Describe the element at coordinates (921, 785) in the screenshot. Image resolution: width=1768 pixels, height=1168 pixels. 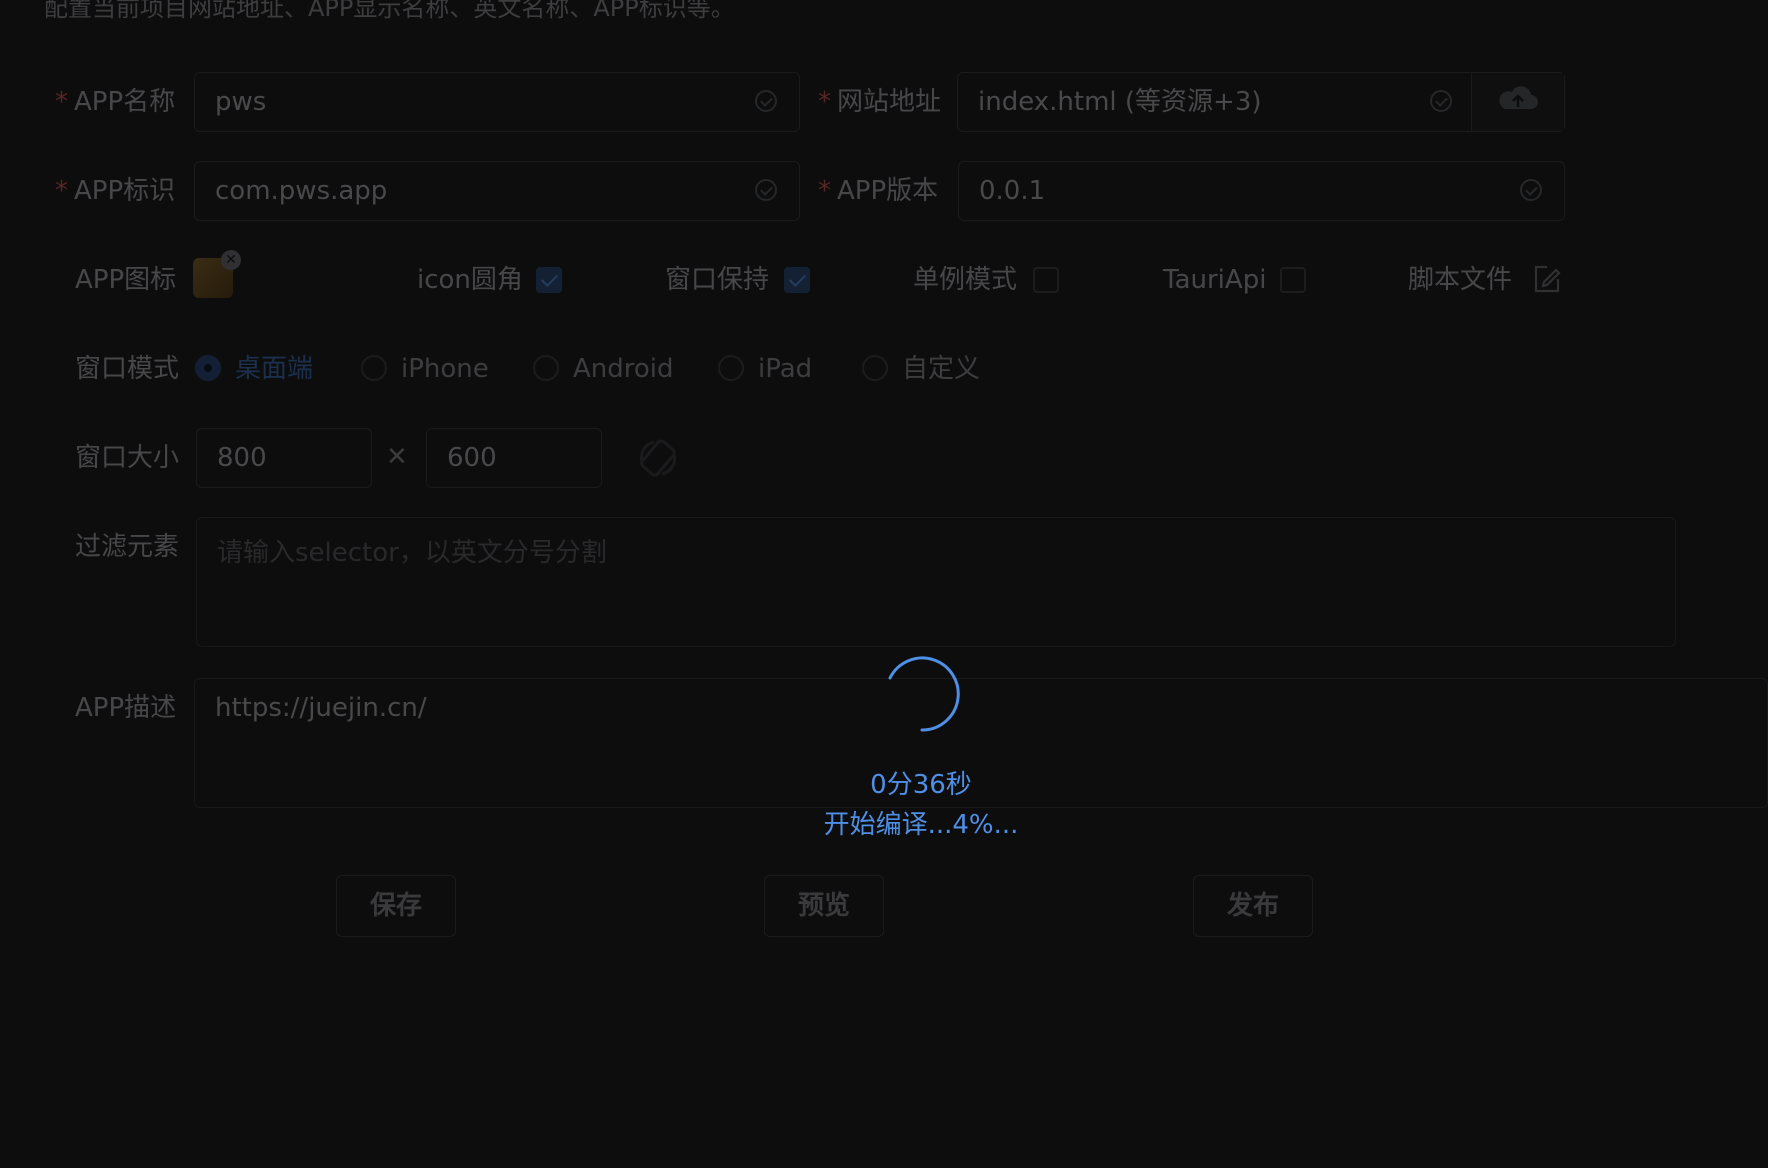
I see `loading-timer: 0分36秒` at that location.